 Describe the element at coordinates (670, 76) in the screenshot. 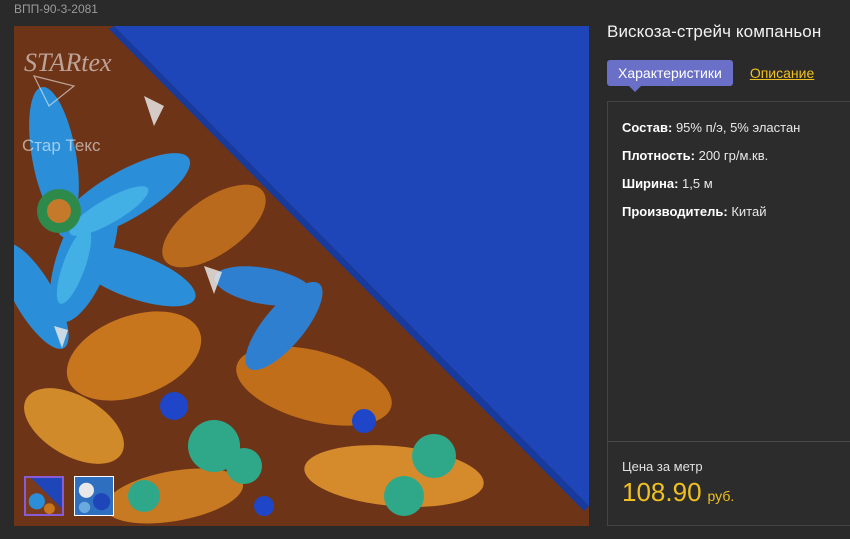

I see `tab-characteristics: Характеристики` at that location.